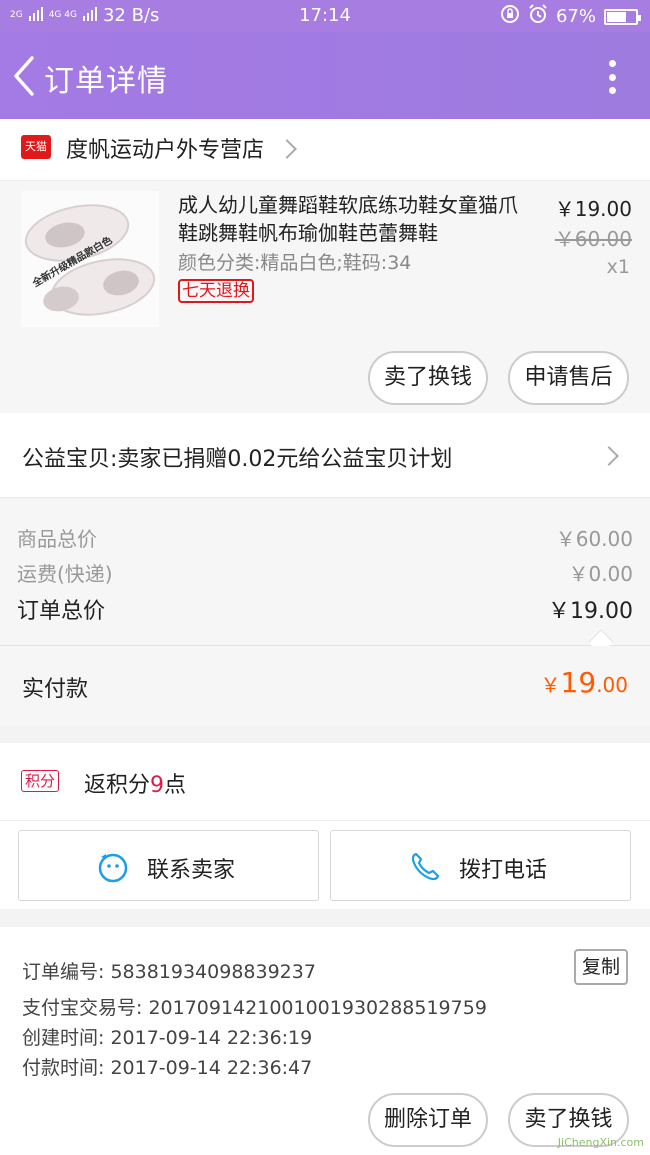 This screenshot has width=650, height=1155. What do you see at coordinates (167, 1038) in the screenshot?
I see `created-time: 创建时间: 2017-09-14 22:36:19` at bounding box center [167, 1038].